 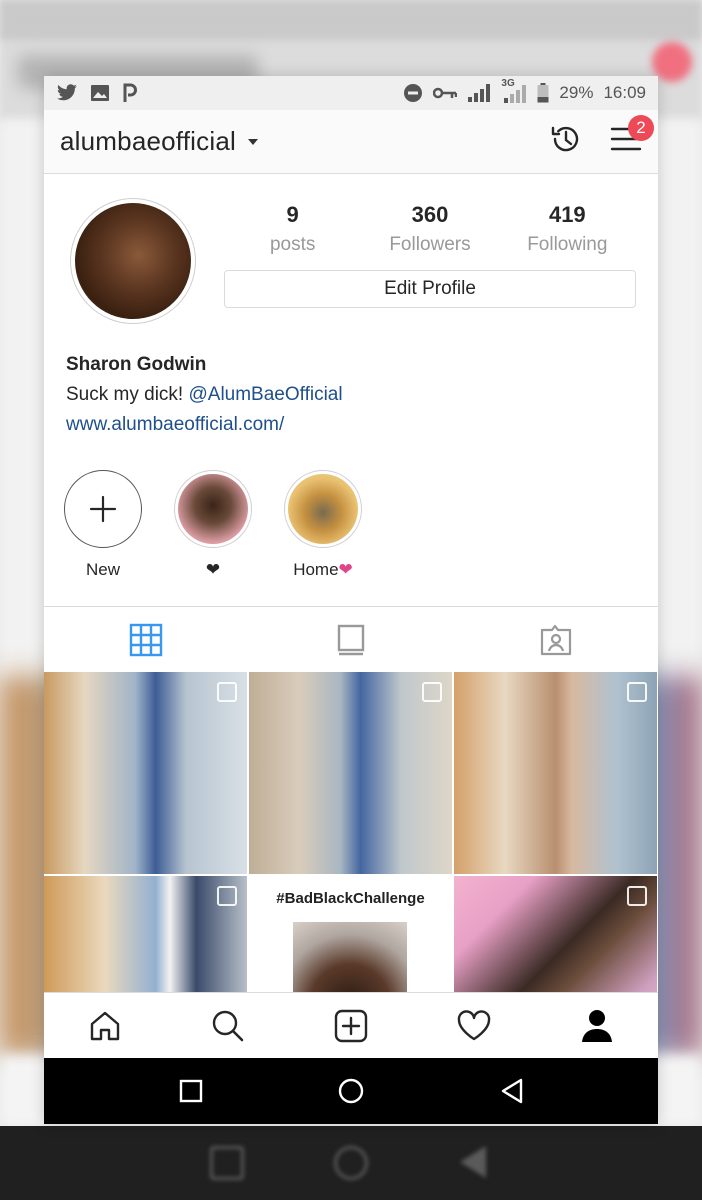 I want to click on battery-percent: 29%, so click(x=576, y=92).